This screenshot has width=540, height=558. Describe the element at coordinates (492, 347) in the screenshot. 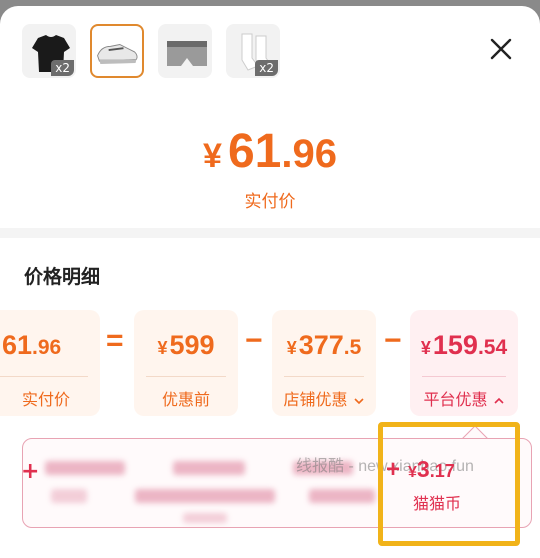

I see `card-decimal: .54` at that location.